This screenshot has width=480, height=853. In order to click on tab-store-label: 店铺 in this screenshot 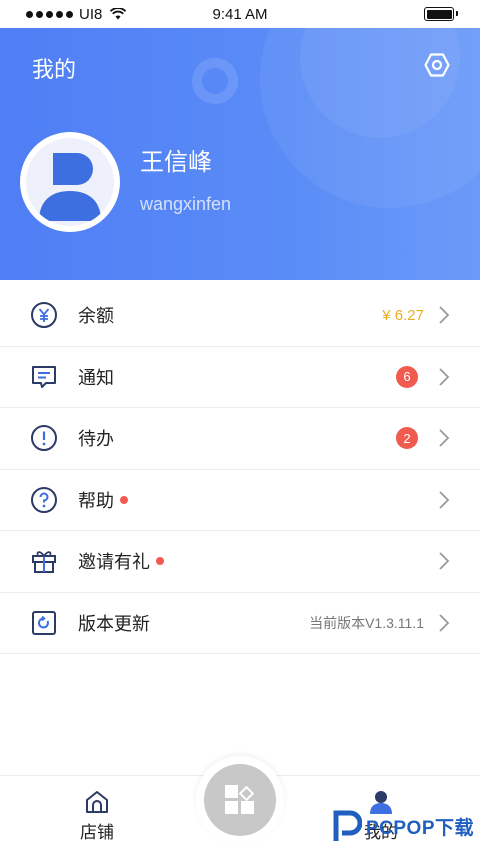, I will do `click(97, 832)`.